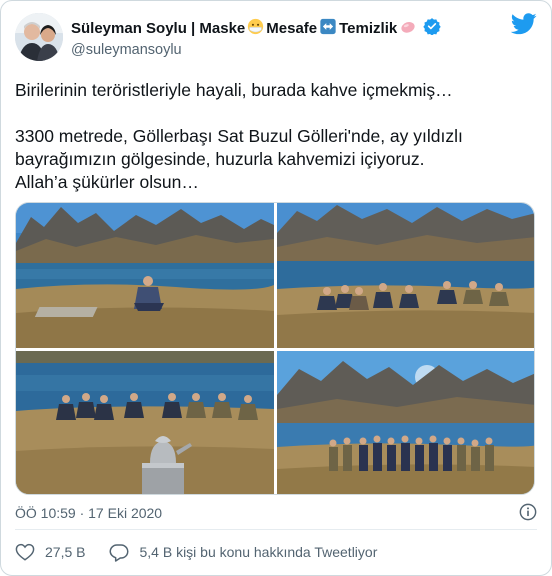 Image resolution: width=552 pixels, height=576 pixels. What do you see at coordinates (39, 37) in the screenshot?
I see `avatar` at bounding box center [39, 37].